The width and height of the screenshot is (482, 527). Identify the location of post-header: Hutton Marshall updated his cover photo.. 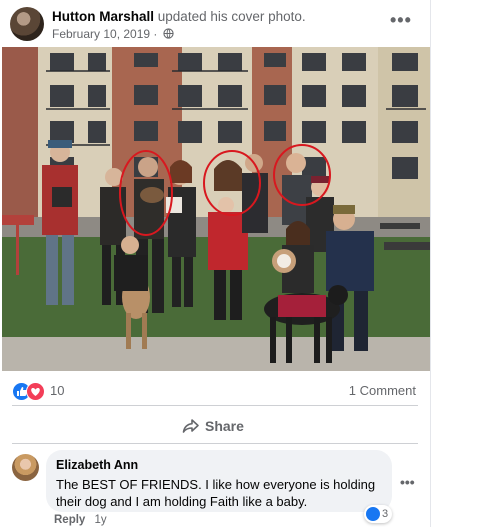
(179, 16).